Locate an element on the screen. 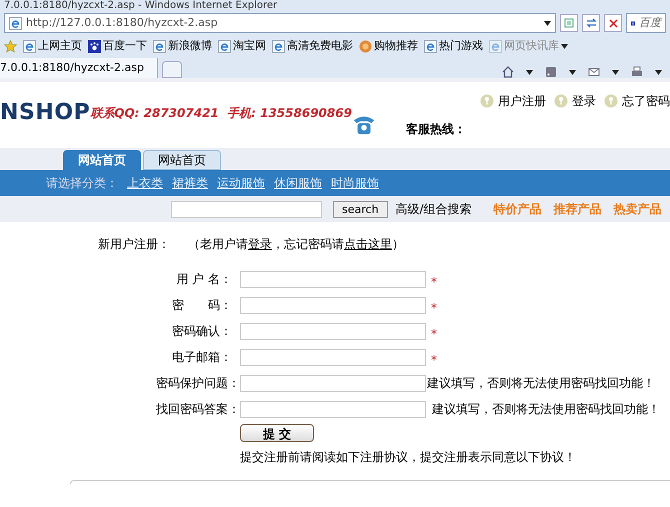 The width and height of the screenshot is (670, 507). favorite-link: 淘宝网 is located at coordinates (242, 46).